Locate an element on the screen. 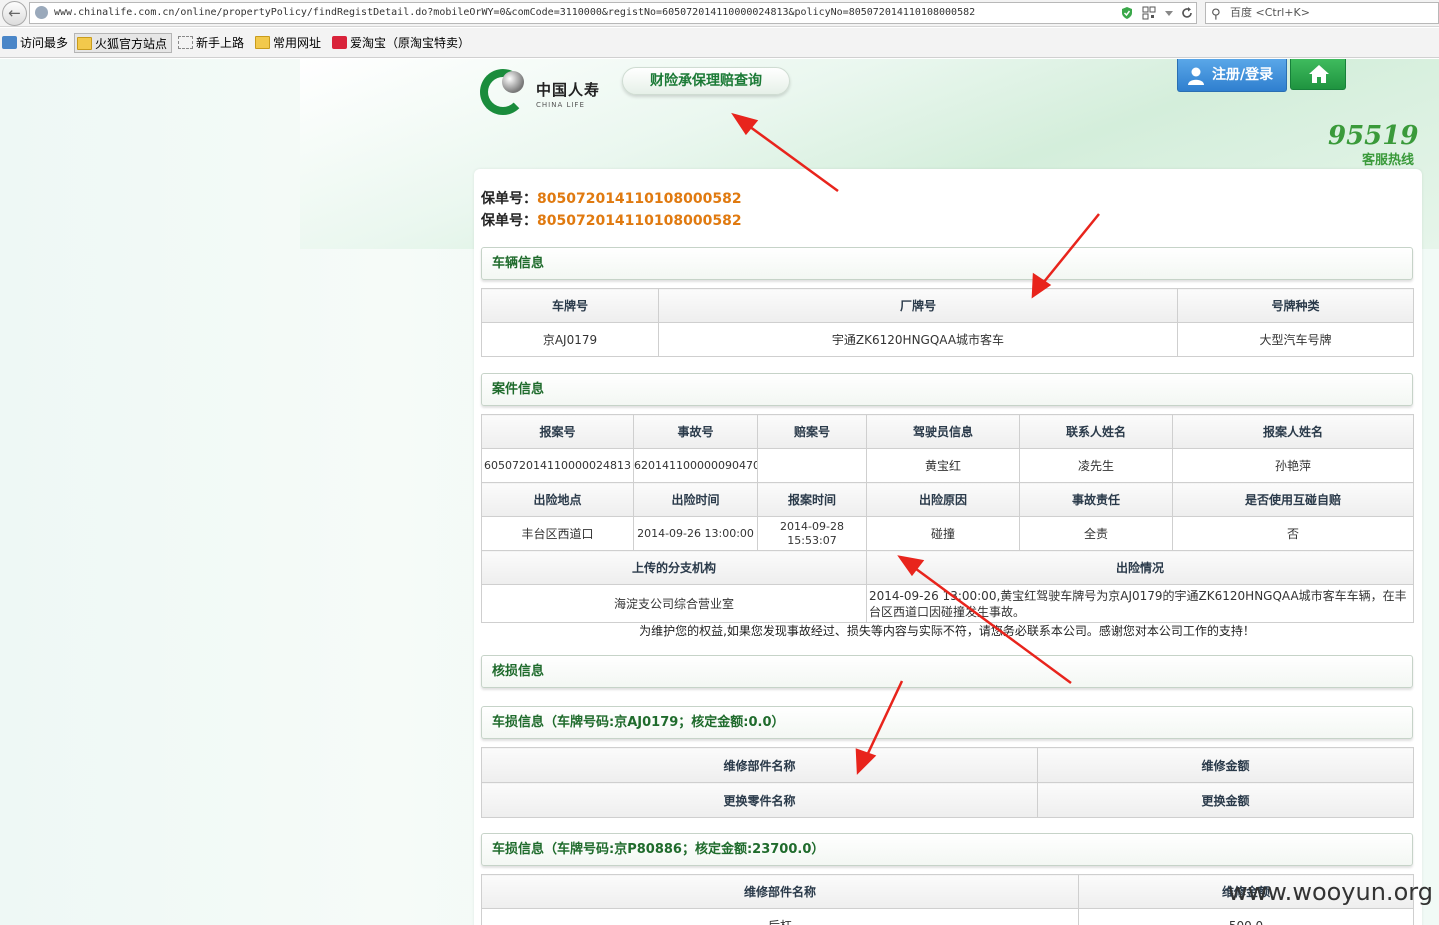  bookmark-label: 爱淘宝（原淘宝特卖） is located at coordinates (410, 43).